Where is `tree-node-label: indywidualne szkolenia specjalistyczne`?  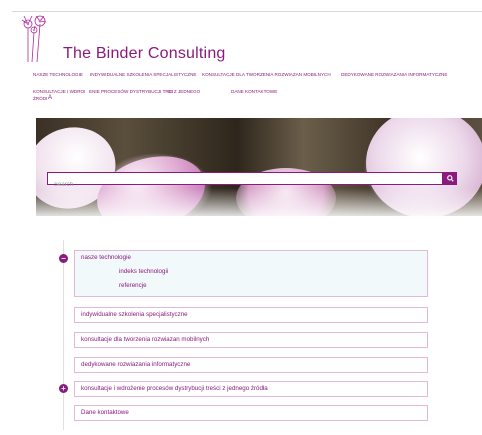 tree-node-label: indywidualne szkolenia specjalistyczne is located at coordinates (251, 315).